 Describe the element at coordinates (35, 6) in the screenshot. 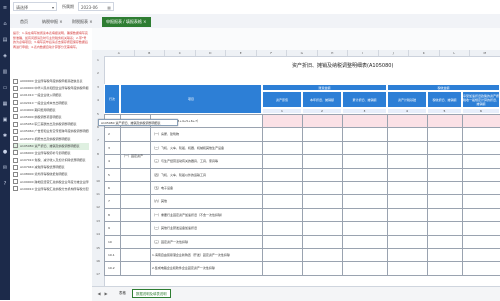

I see `company-select: 请选择 ▾` at that location.